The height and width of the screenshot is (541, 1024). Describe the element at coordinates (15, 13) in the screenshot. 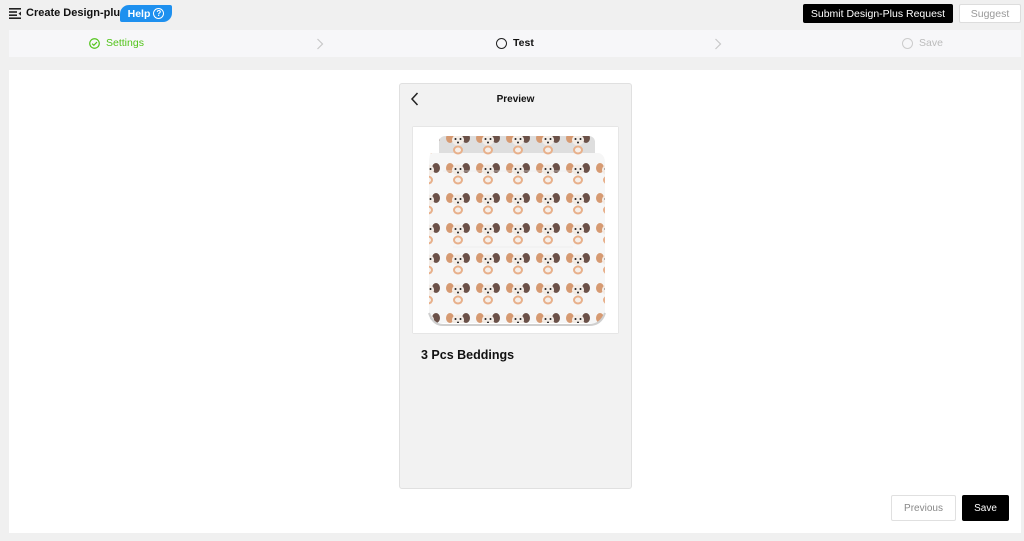

I see `menu-icon` at that location.